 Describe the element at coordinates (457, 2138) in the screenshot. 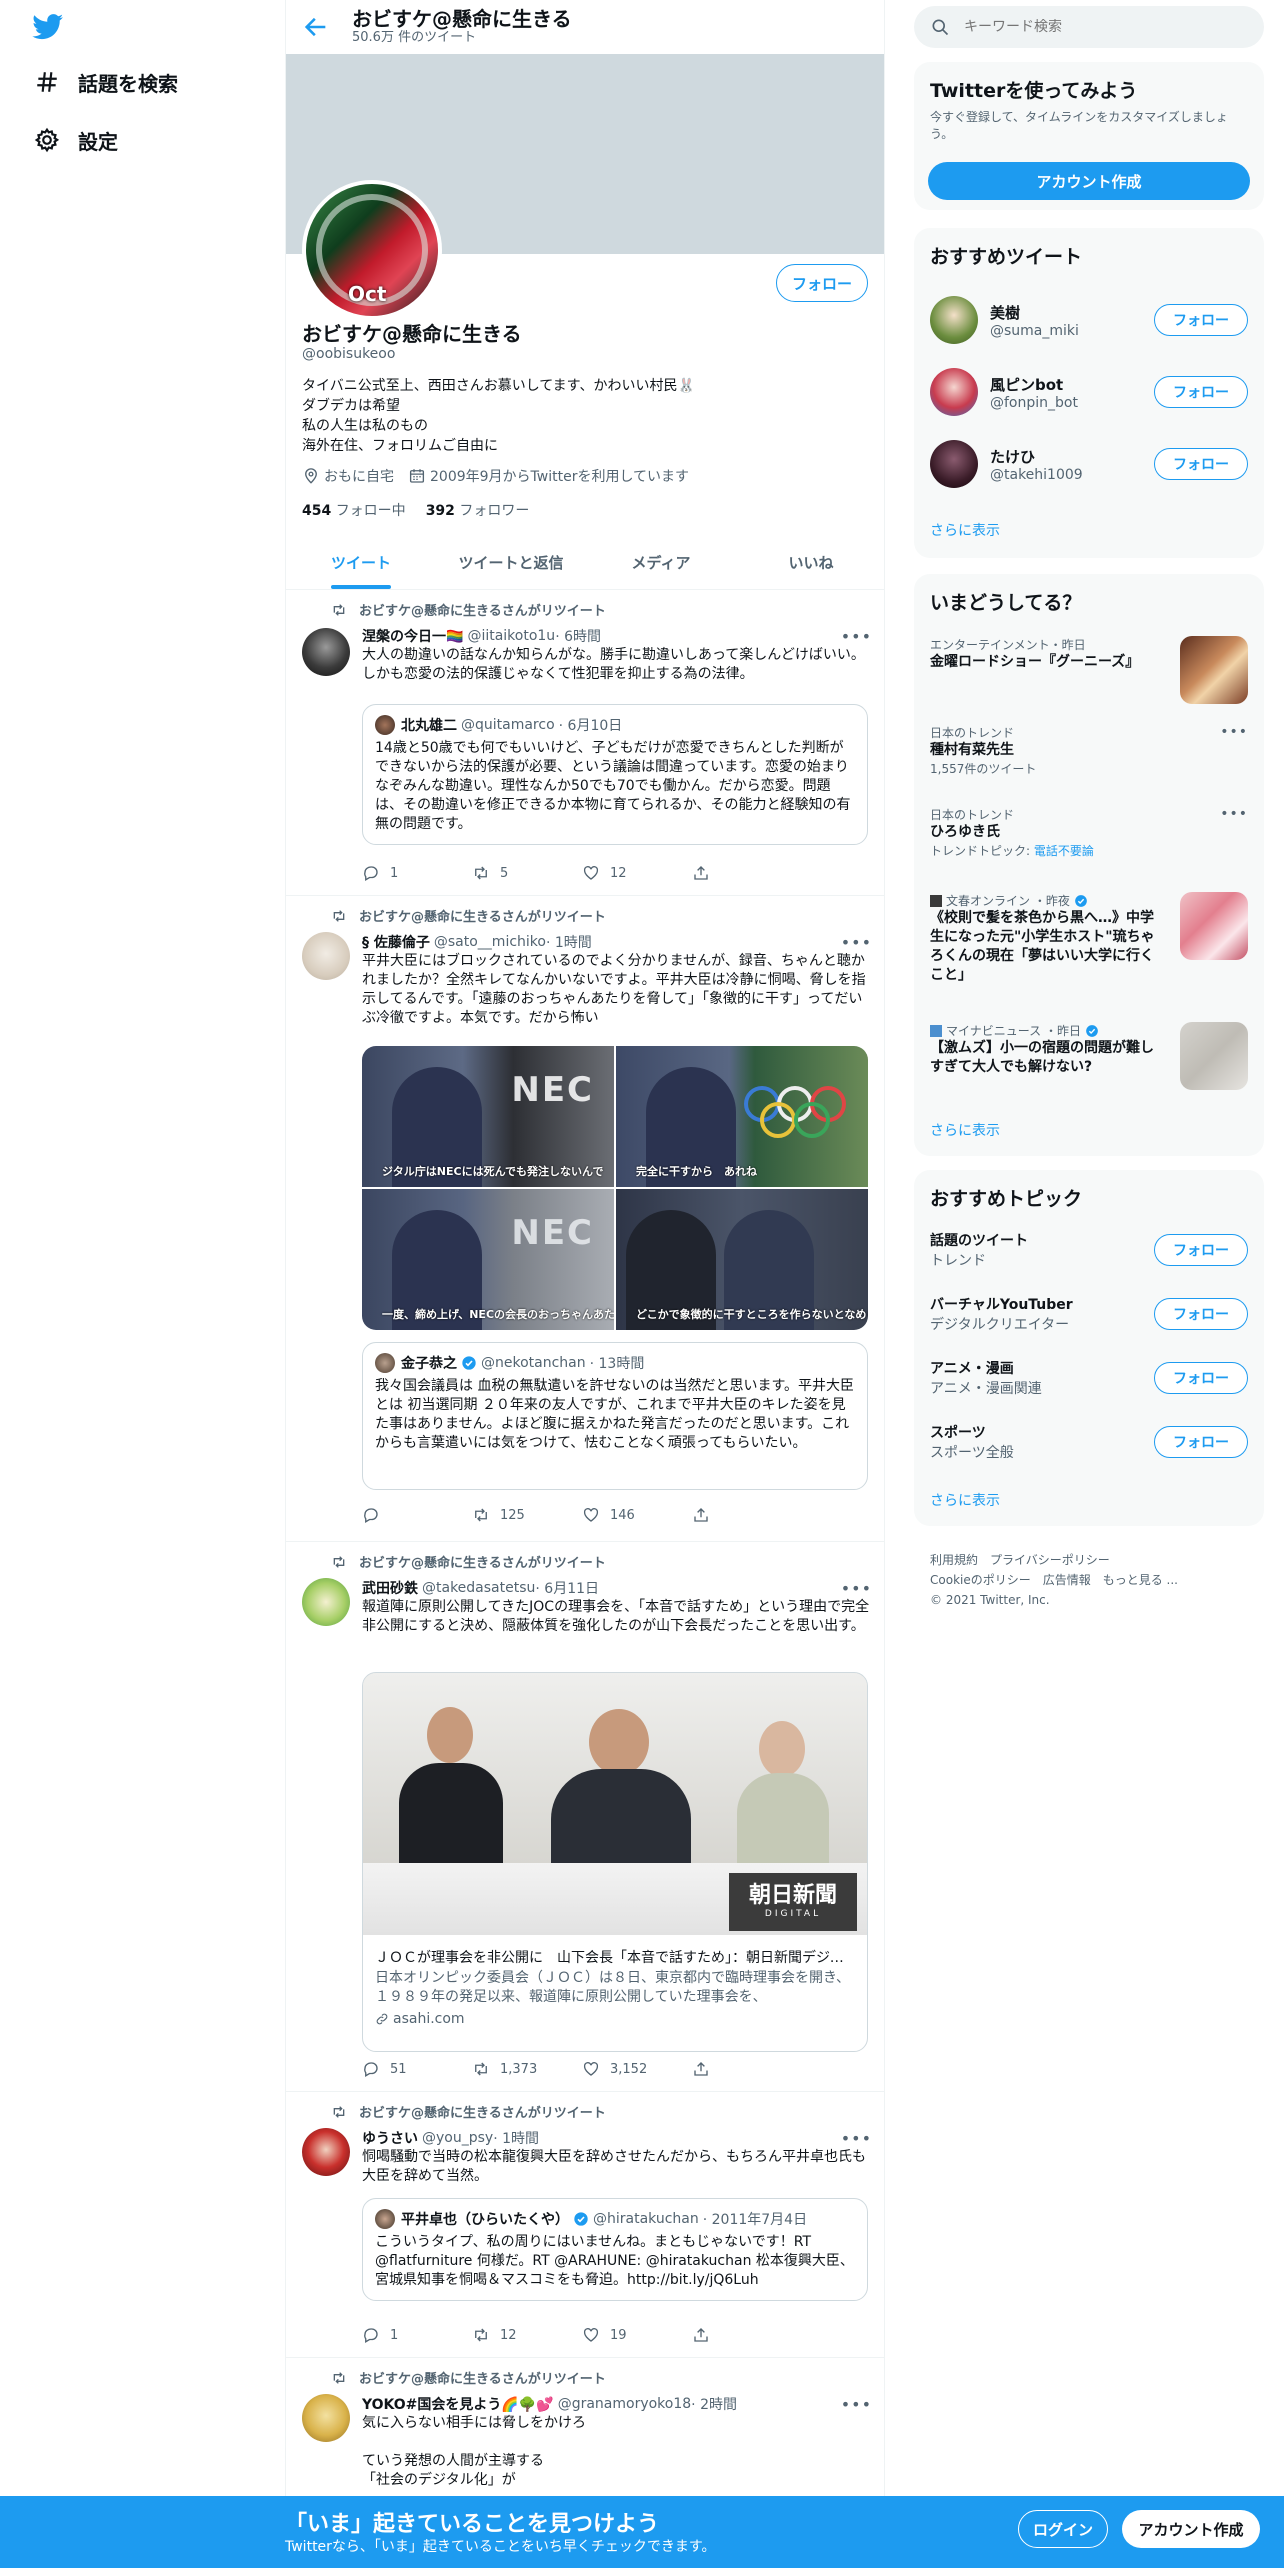

I see `tweet-author-handle: @you_psy` at that location.